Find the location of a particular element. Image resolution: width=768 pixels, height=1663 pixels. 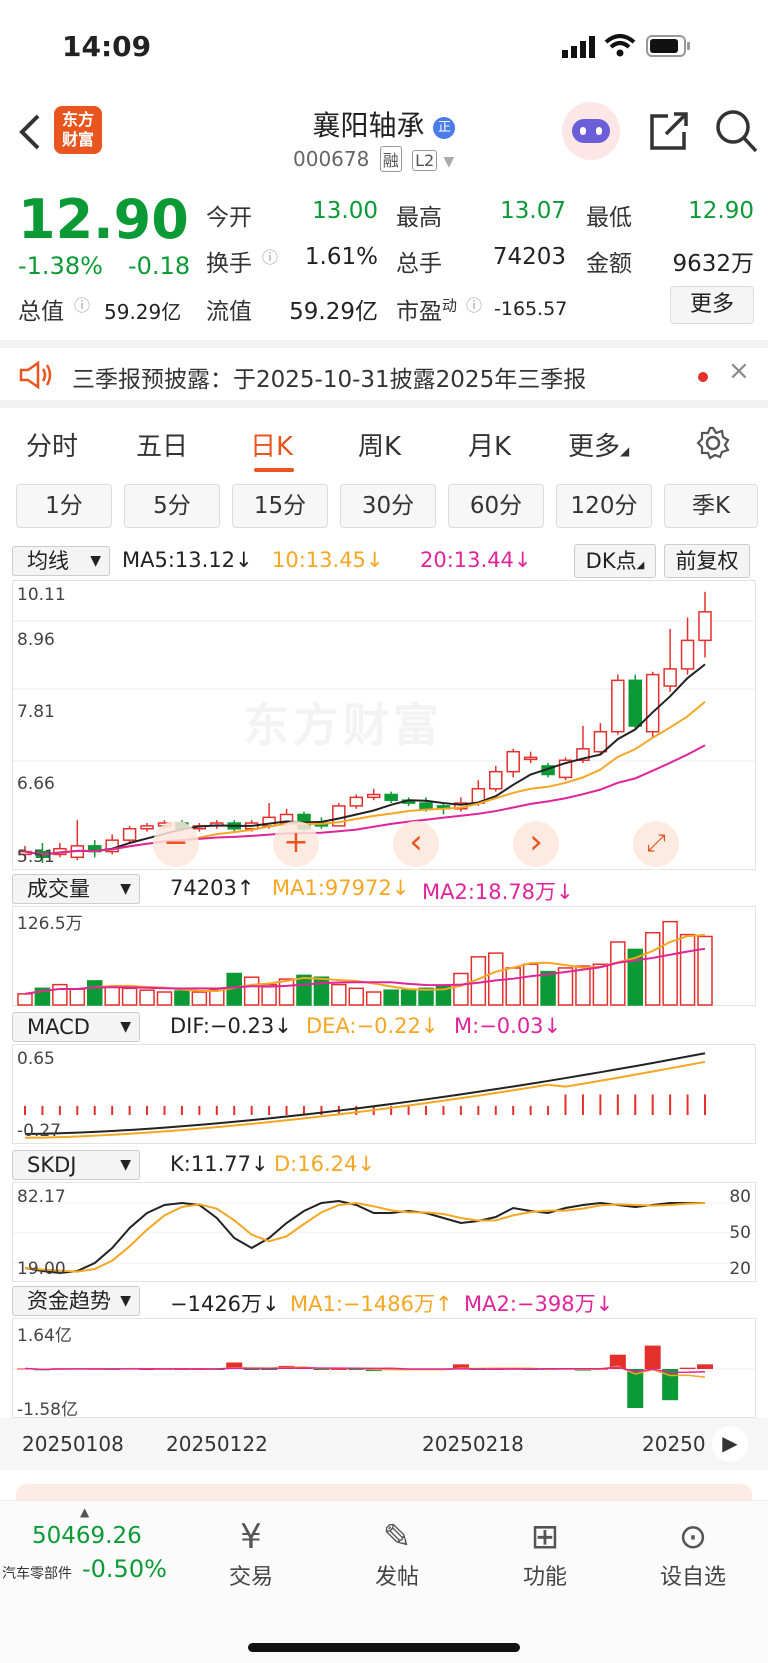

scroll-left-button: ‹ is located at coordinates (416, 844).